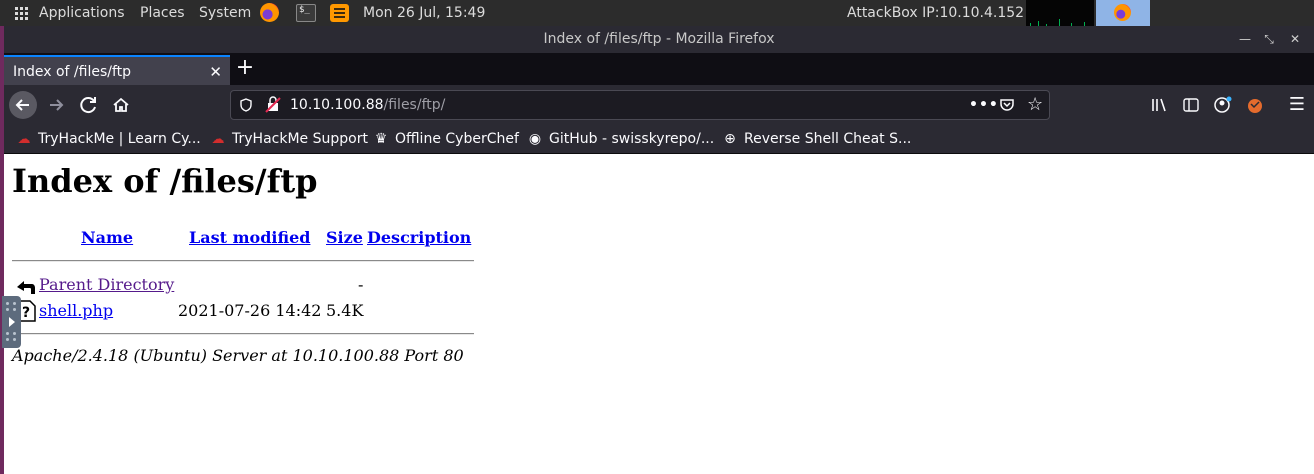  I want to click on column-header-last-modified: Last modified, so click(249, 237).